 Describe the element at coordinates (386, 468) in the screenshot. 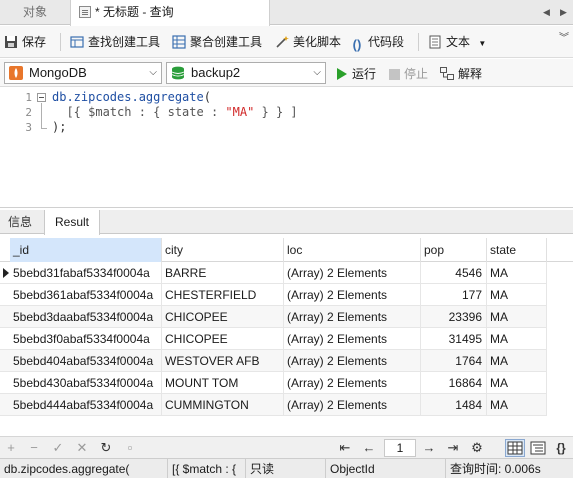

I see `status-type: ObjectId` at that location.